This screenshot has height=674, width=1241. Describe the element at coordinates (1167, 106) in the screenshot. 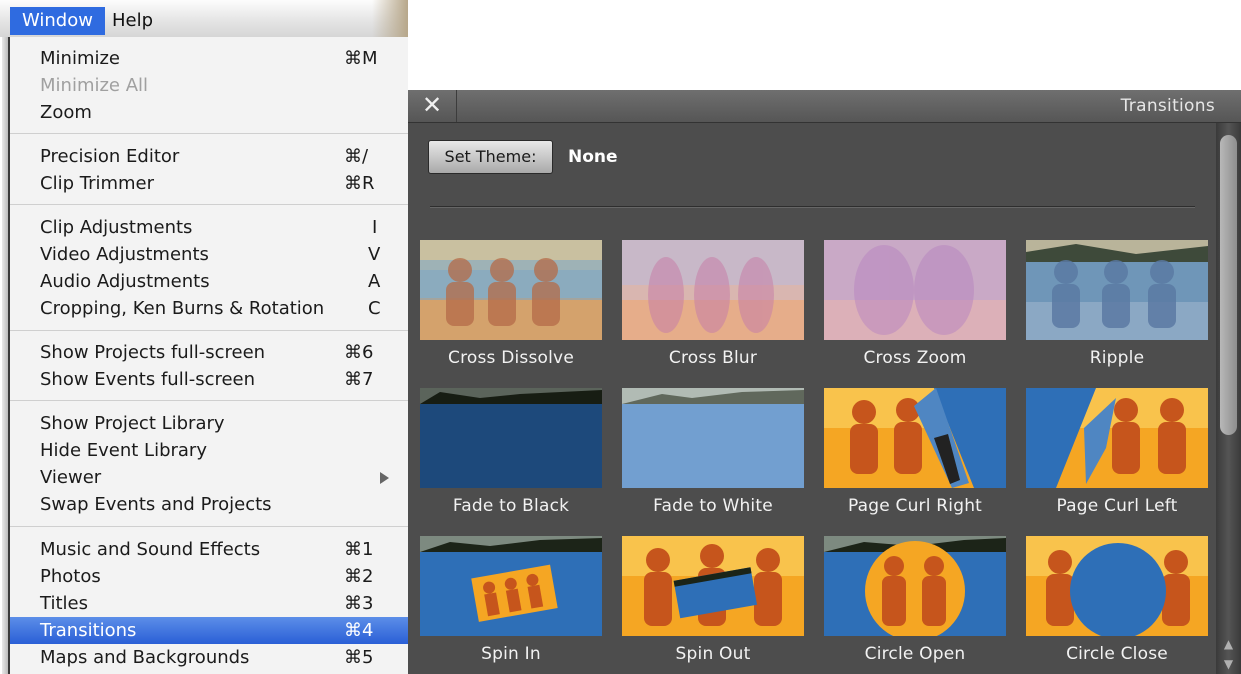

I see `panel-title: Transitions` at that location.